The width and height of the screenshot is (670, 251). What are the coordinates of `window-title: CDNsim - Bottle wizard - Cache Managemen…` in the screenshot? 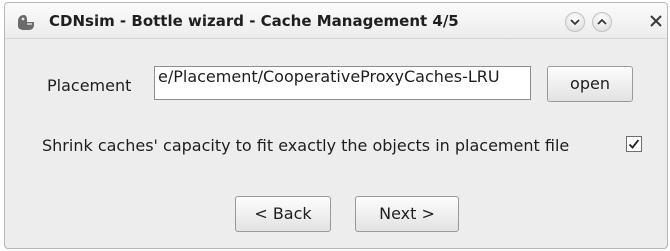 It's located at (254, 21).